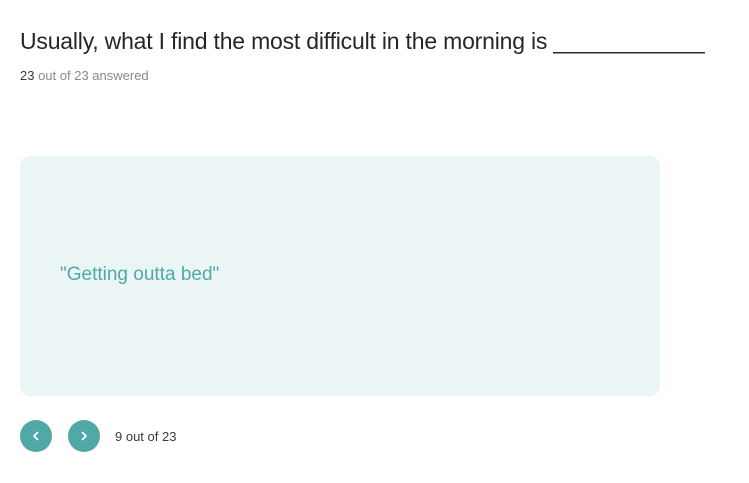  I want to click on response-position: 9 out of 23, so click(146, 436).